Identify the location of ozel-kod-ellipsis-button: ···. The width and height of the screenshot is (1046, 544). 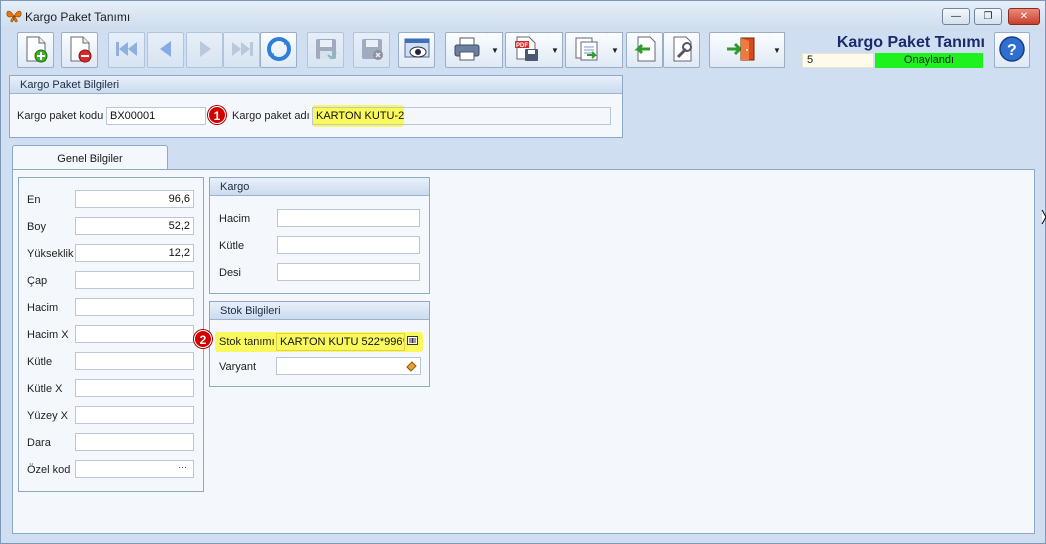
(182, 467).